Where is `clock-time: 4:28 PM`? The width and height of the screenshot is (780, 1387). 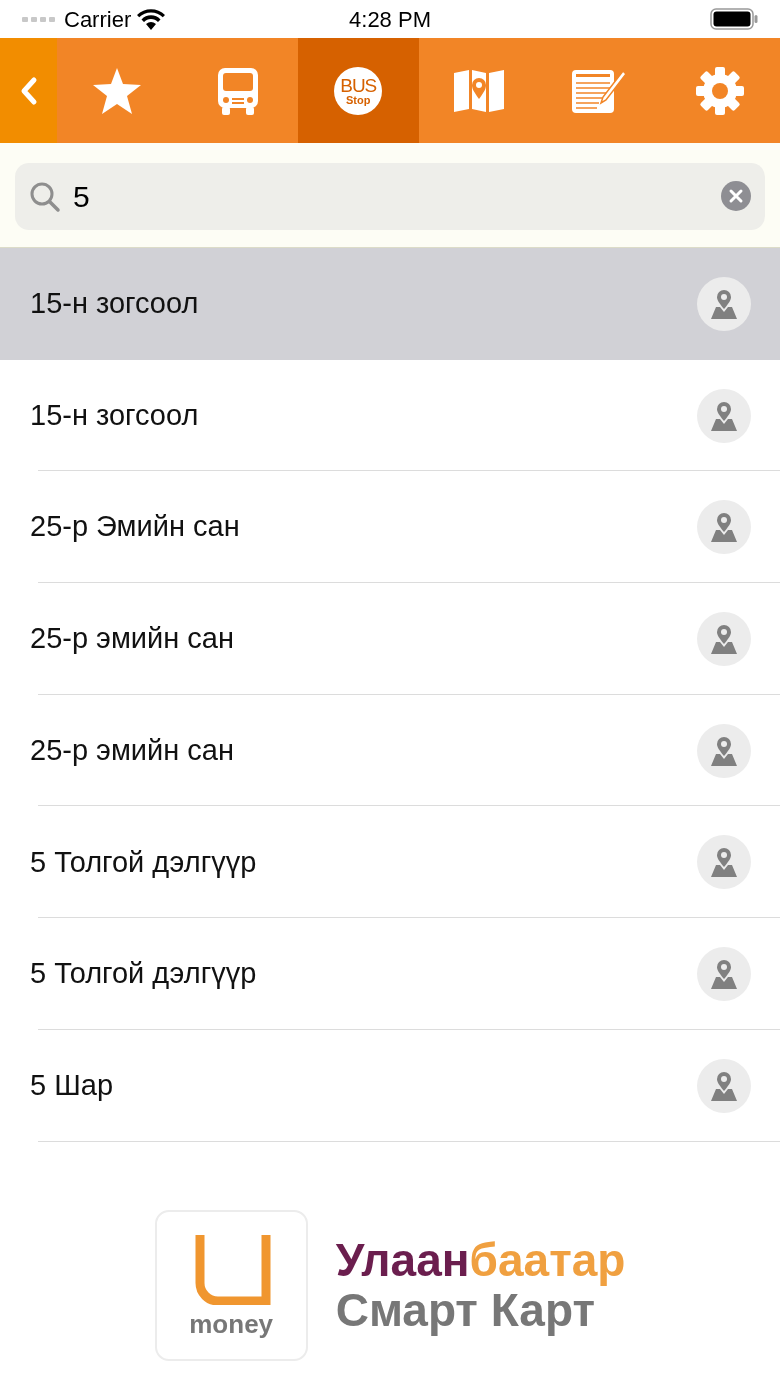 clock-time: 4:28 PM is located at coordinates (390, 19).